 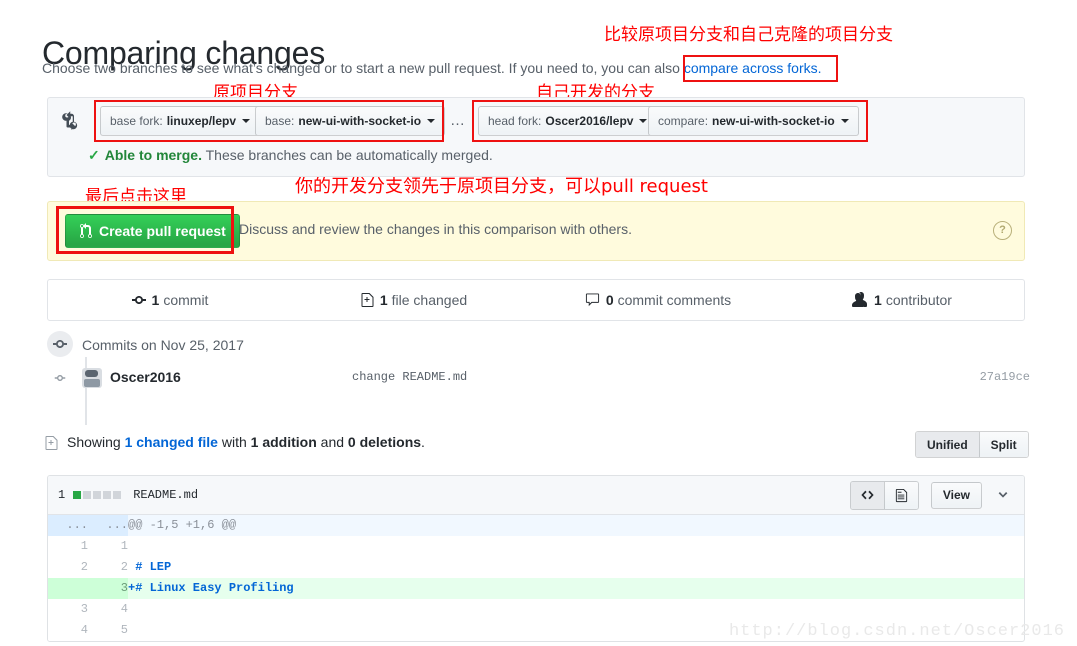 I want to click on diff-with-text: with, so click(x=234, y=442).